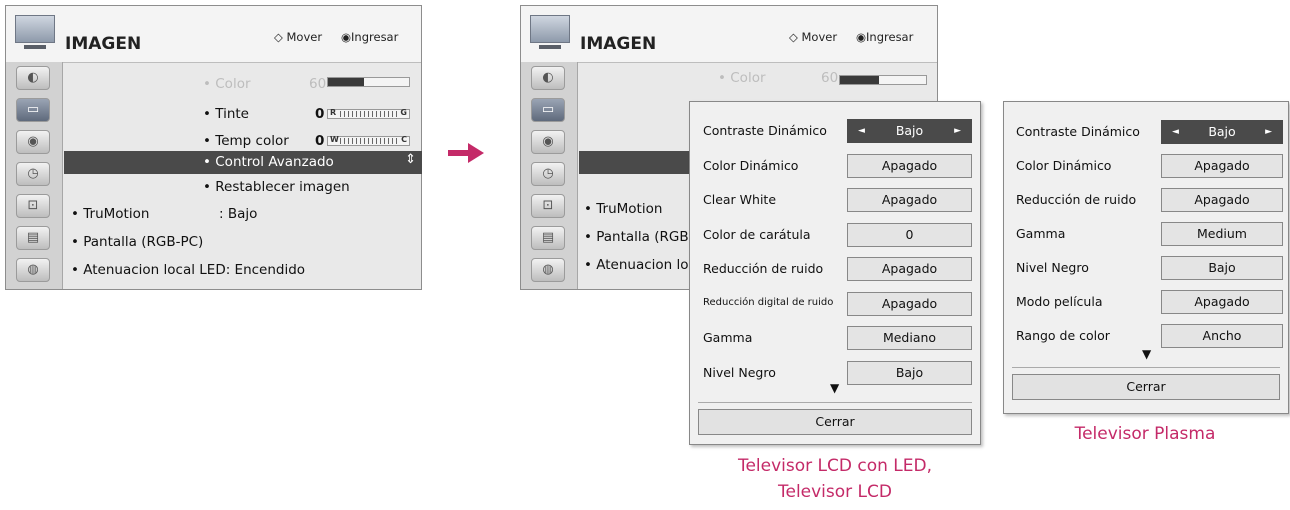 The width and height of the screenshot is (1290, 510). I want to click on popup-row-value: 0, so click(909, 234).